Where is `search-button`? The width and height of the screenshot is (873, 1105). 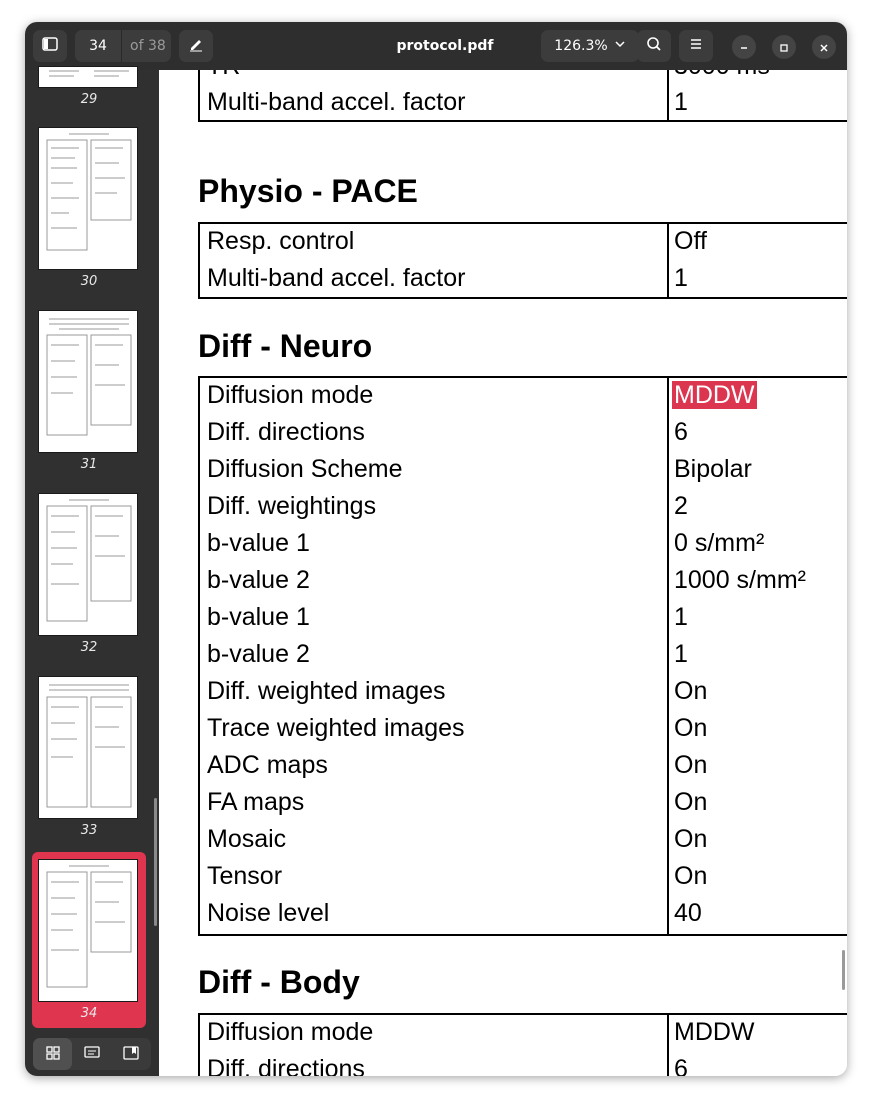 search-button is located at coordinates (654, 46).